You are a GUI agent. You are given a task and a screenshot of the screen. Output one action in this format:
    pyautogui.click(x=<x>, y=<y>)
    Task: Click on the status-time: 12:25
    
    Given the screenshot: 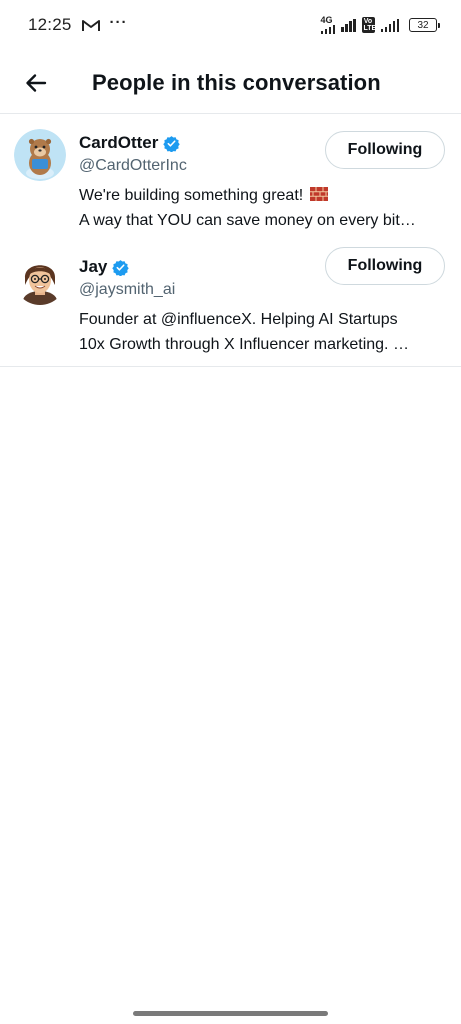 What is the action you would take?
    pyautogui.click(x=50, y=24)
    